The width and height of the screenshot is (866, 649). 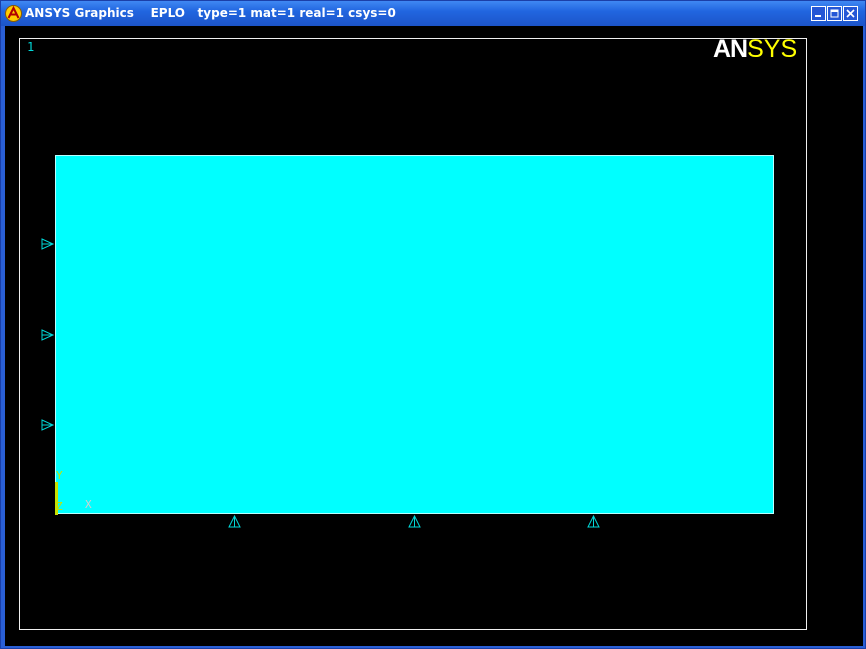 What do you see at coordinates (730, 49) in the screenshot?
I see `logo-part-an: AN` at bounding box center [730, 49].